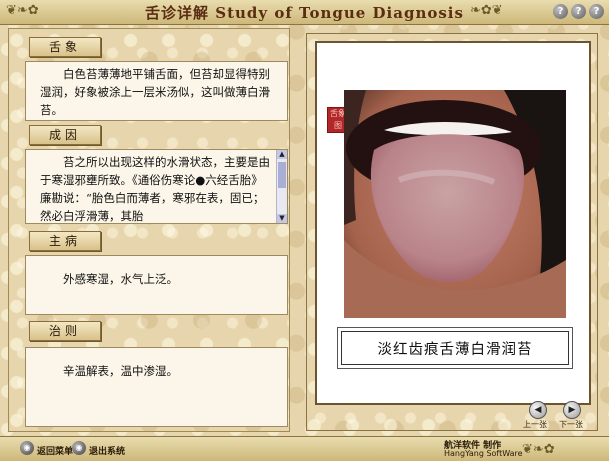 This screenshot has height=461, width=609. Describe the element at coordinates (156, 387) in the screenshot. I see `treatment-text-box: 辛温解表，温中渗湿。` at that location.